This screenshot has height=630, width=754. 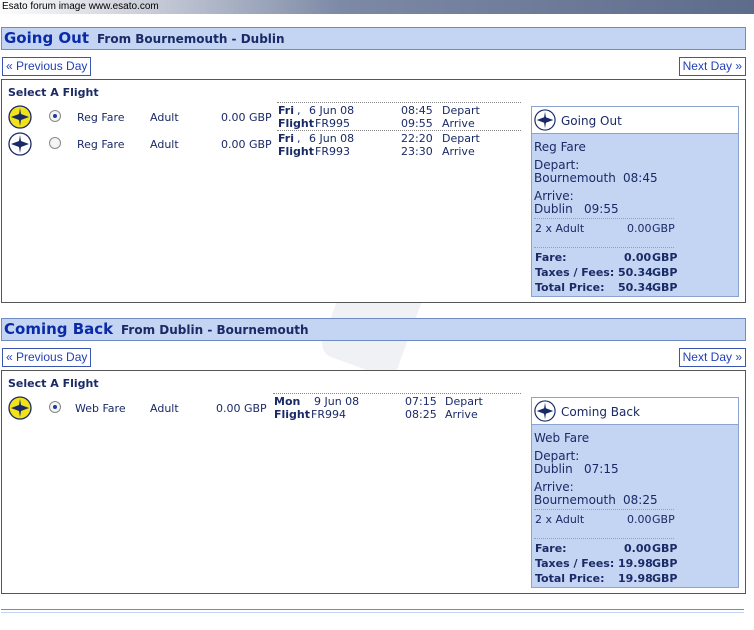 I want to click on flight-day: Mon, so click(x=287, y=401).